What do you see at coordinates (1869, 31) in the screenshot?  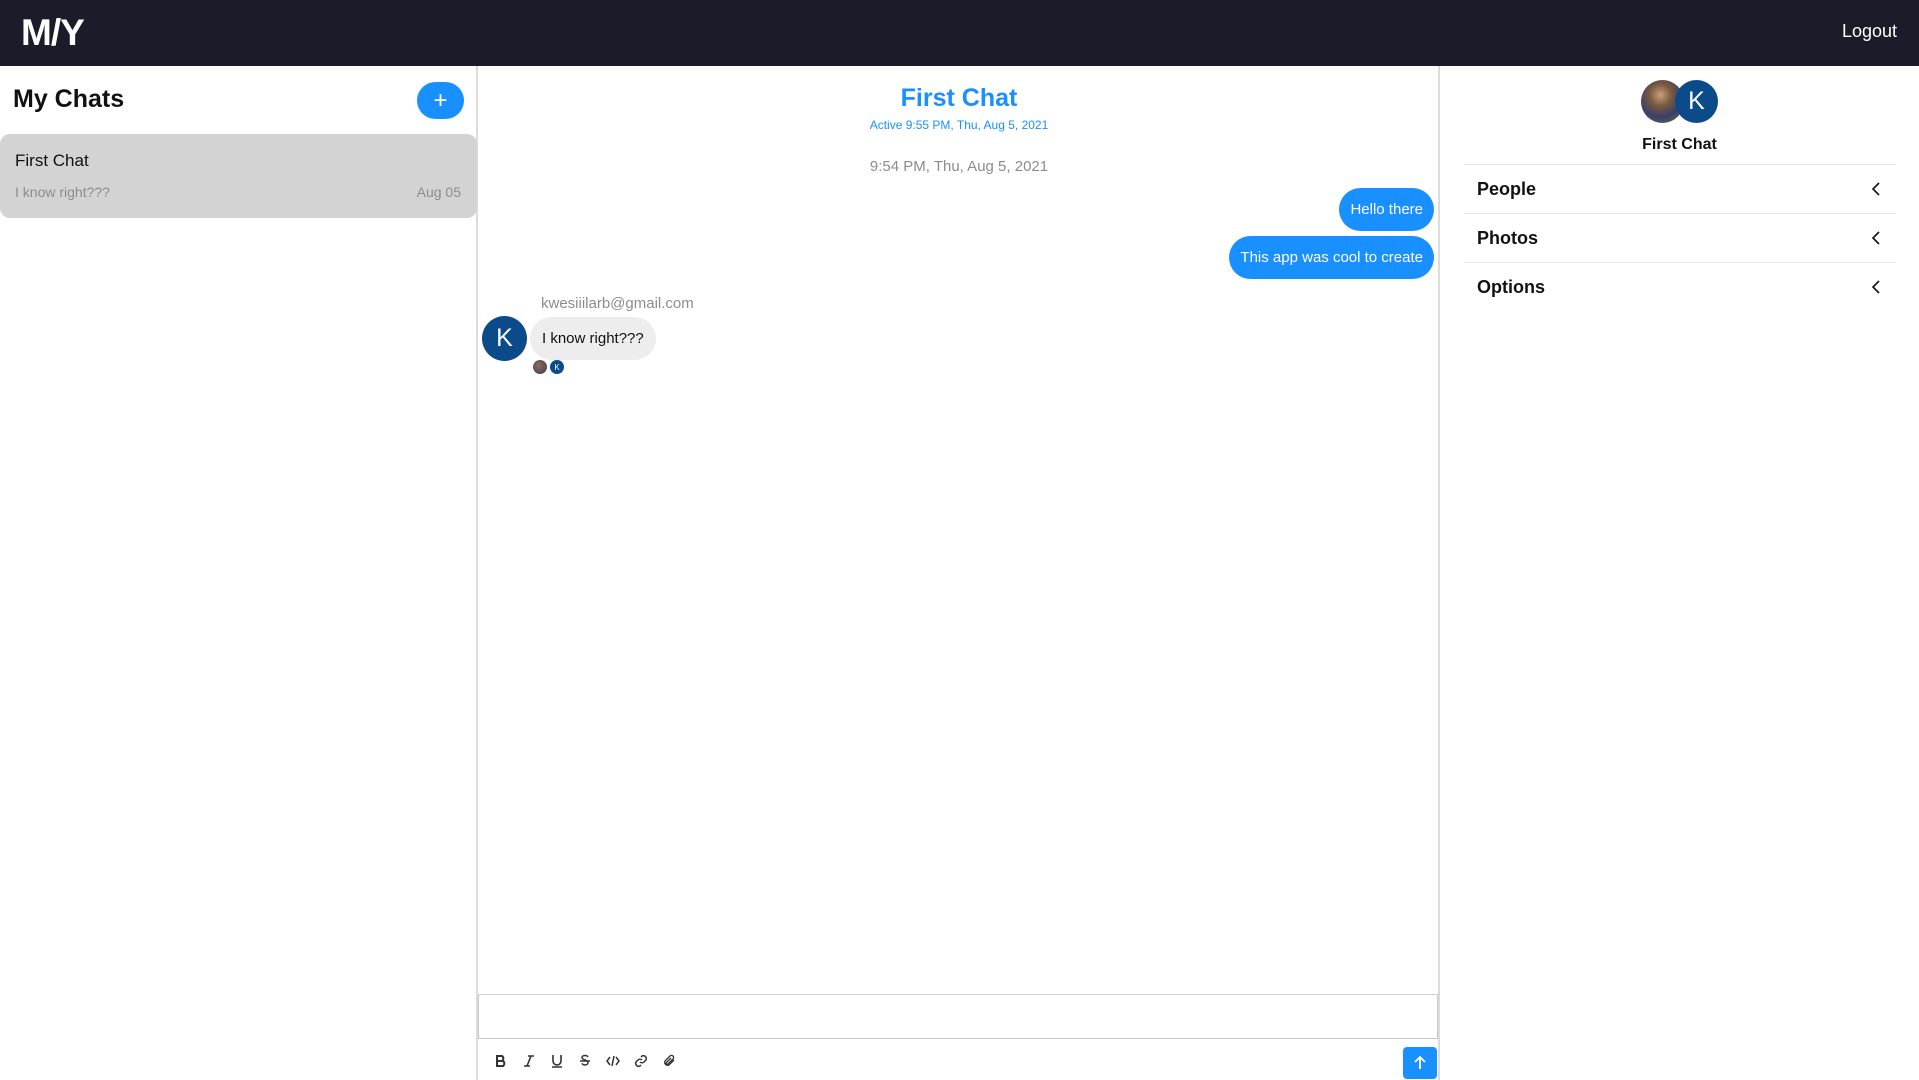 I see `logout-button: Logout` at bounding box center [1869, 31].